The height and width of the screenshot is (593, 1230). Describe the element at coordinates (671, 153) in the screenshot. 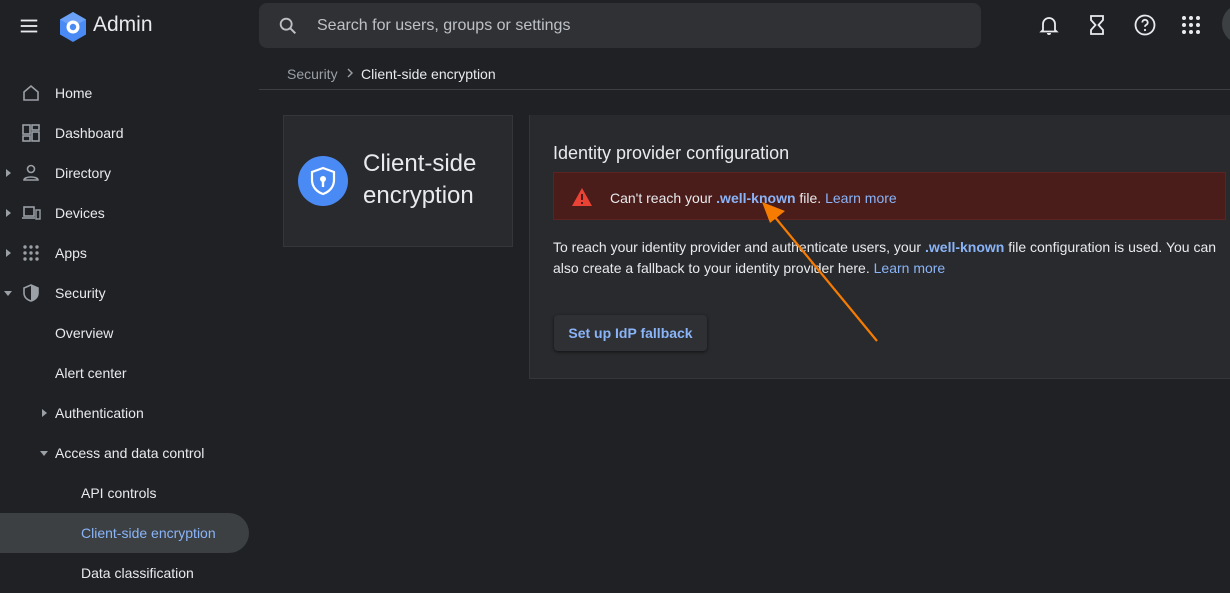

I see `section-title: Identity provider configuration` at that location.